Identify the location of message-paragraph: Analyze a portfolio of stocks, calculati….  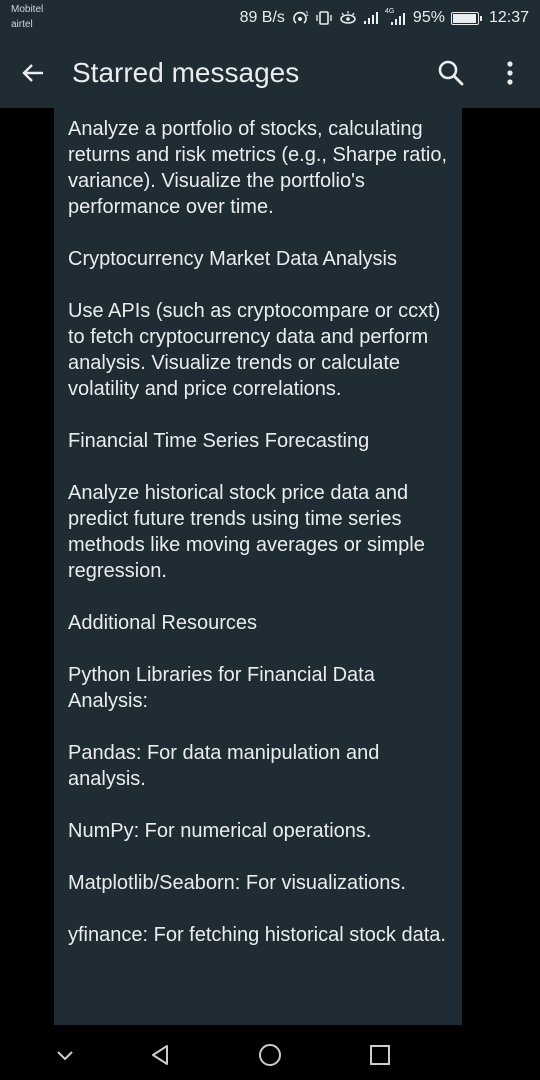
(258, 168).